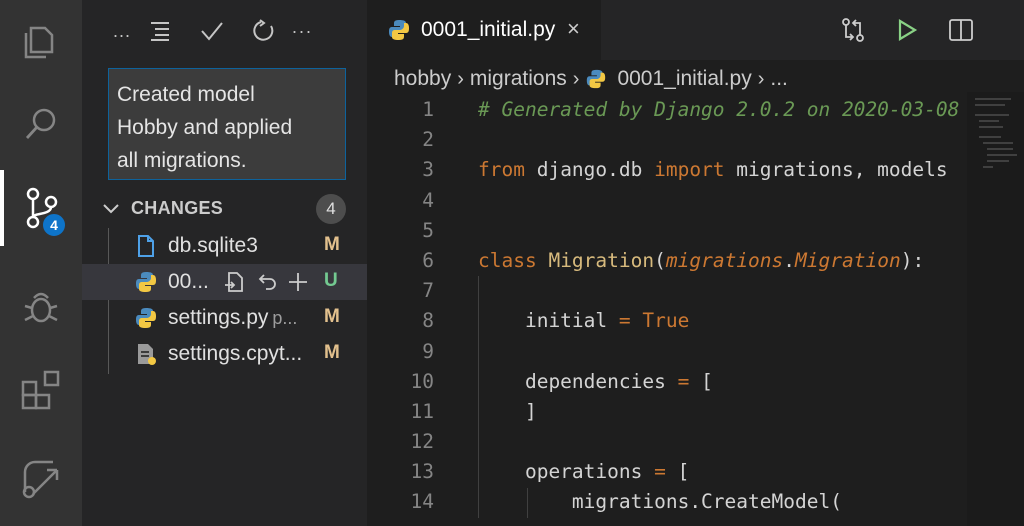  I want to click on discard-icon, so click(267, 282).